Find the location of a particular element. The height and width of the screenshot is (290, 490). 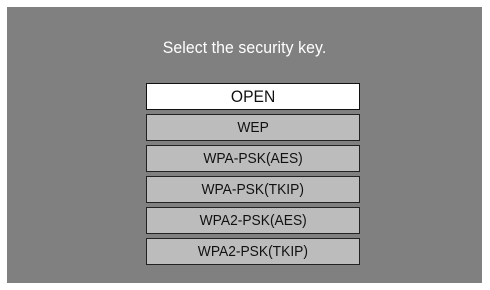

screen-title: Select the security key. is located at coordinates (244, 47).